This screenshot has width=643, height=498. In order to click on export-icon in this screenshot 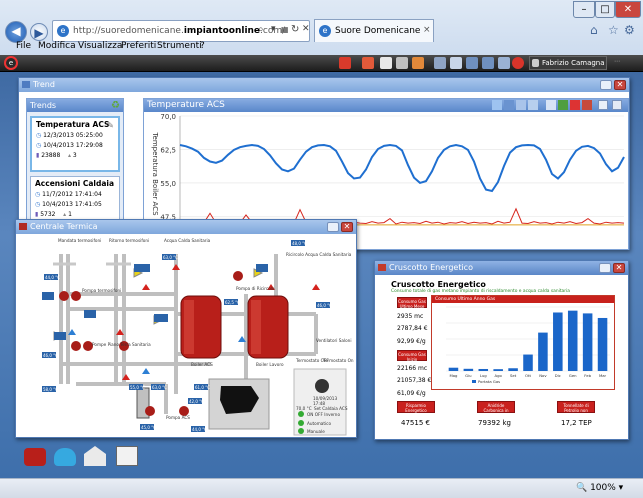, I will do `click(617, 105)`.